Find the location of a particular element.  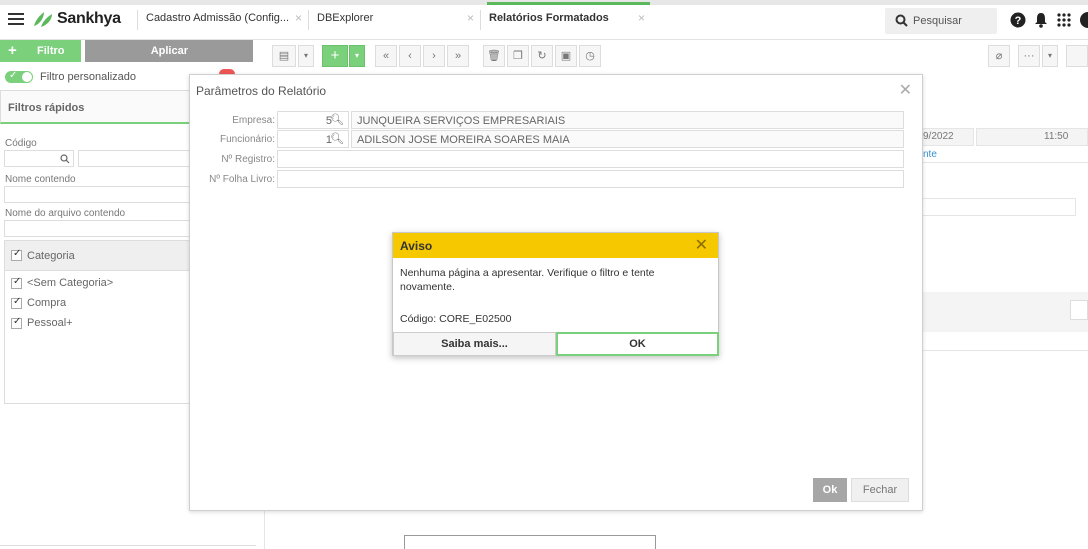

category-label: Pessoal+ is located at coordinates (50, 323).